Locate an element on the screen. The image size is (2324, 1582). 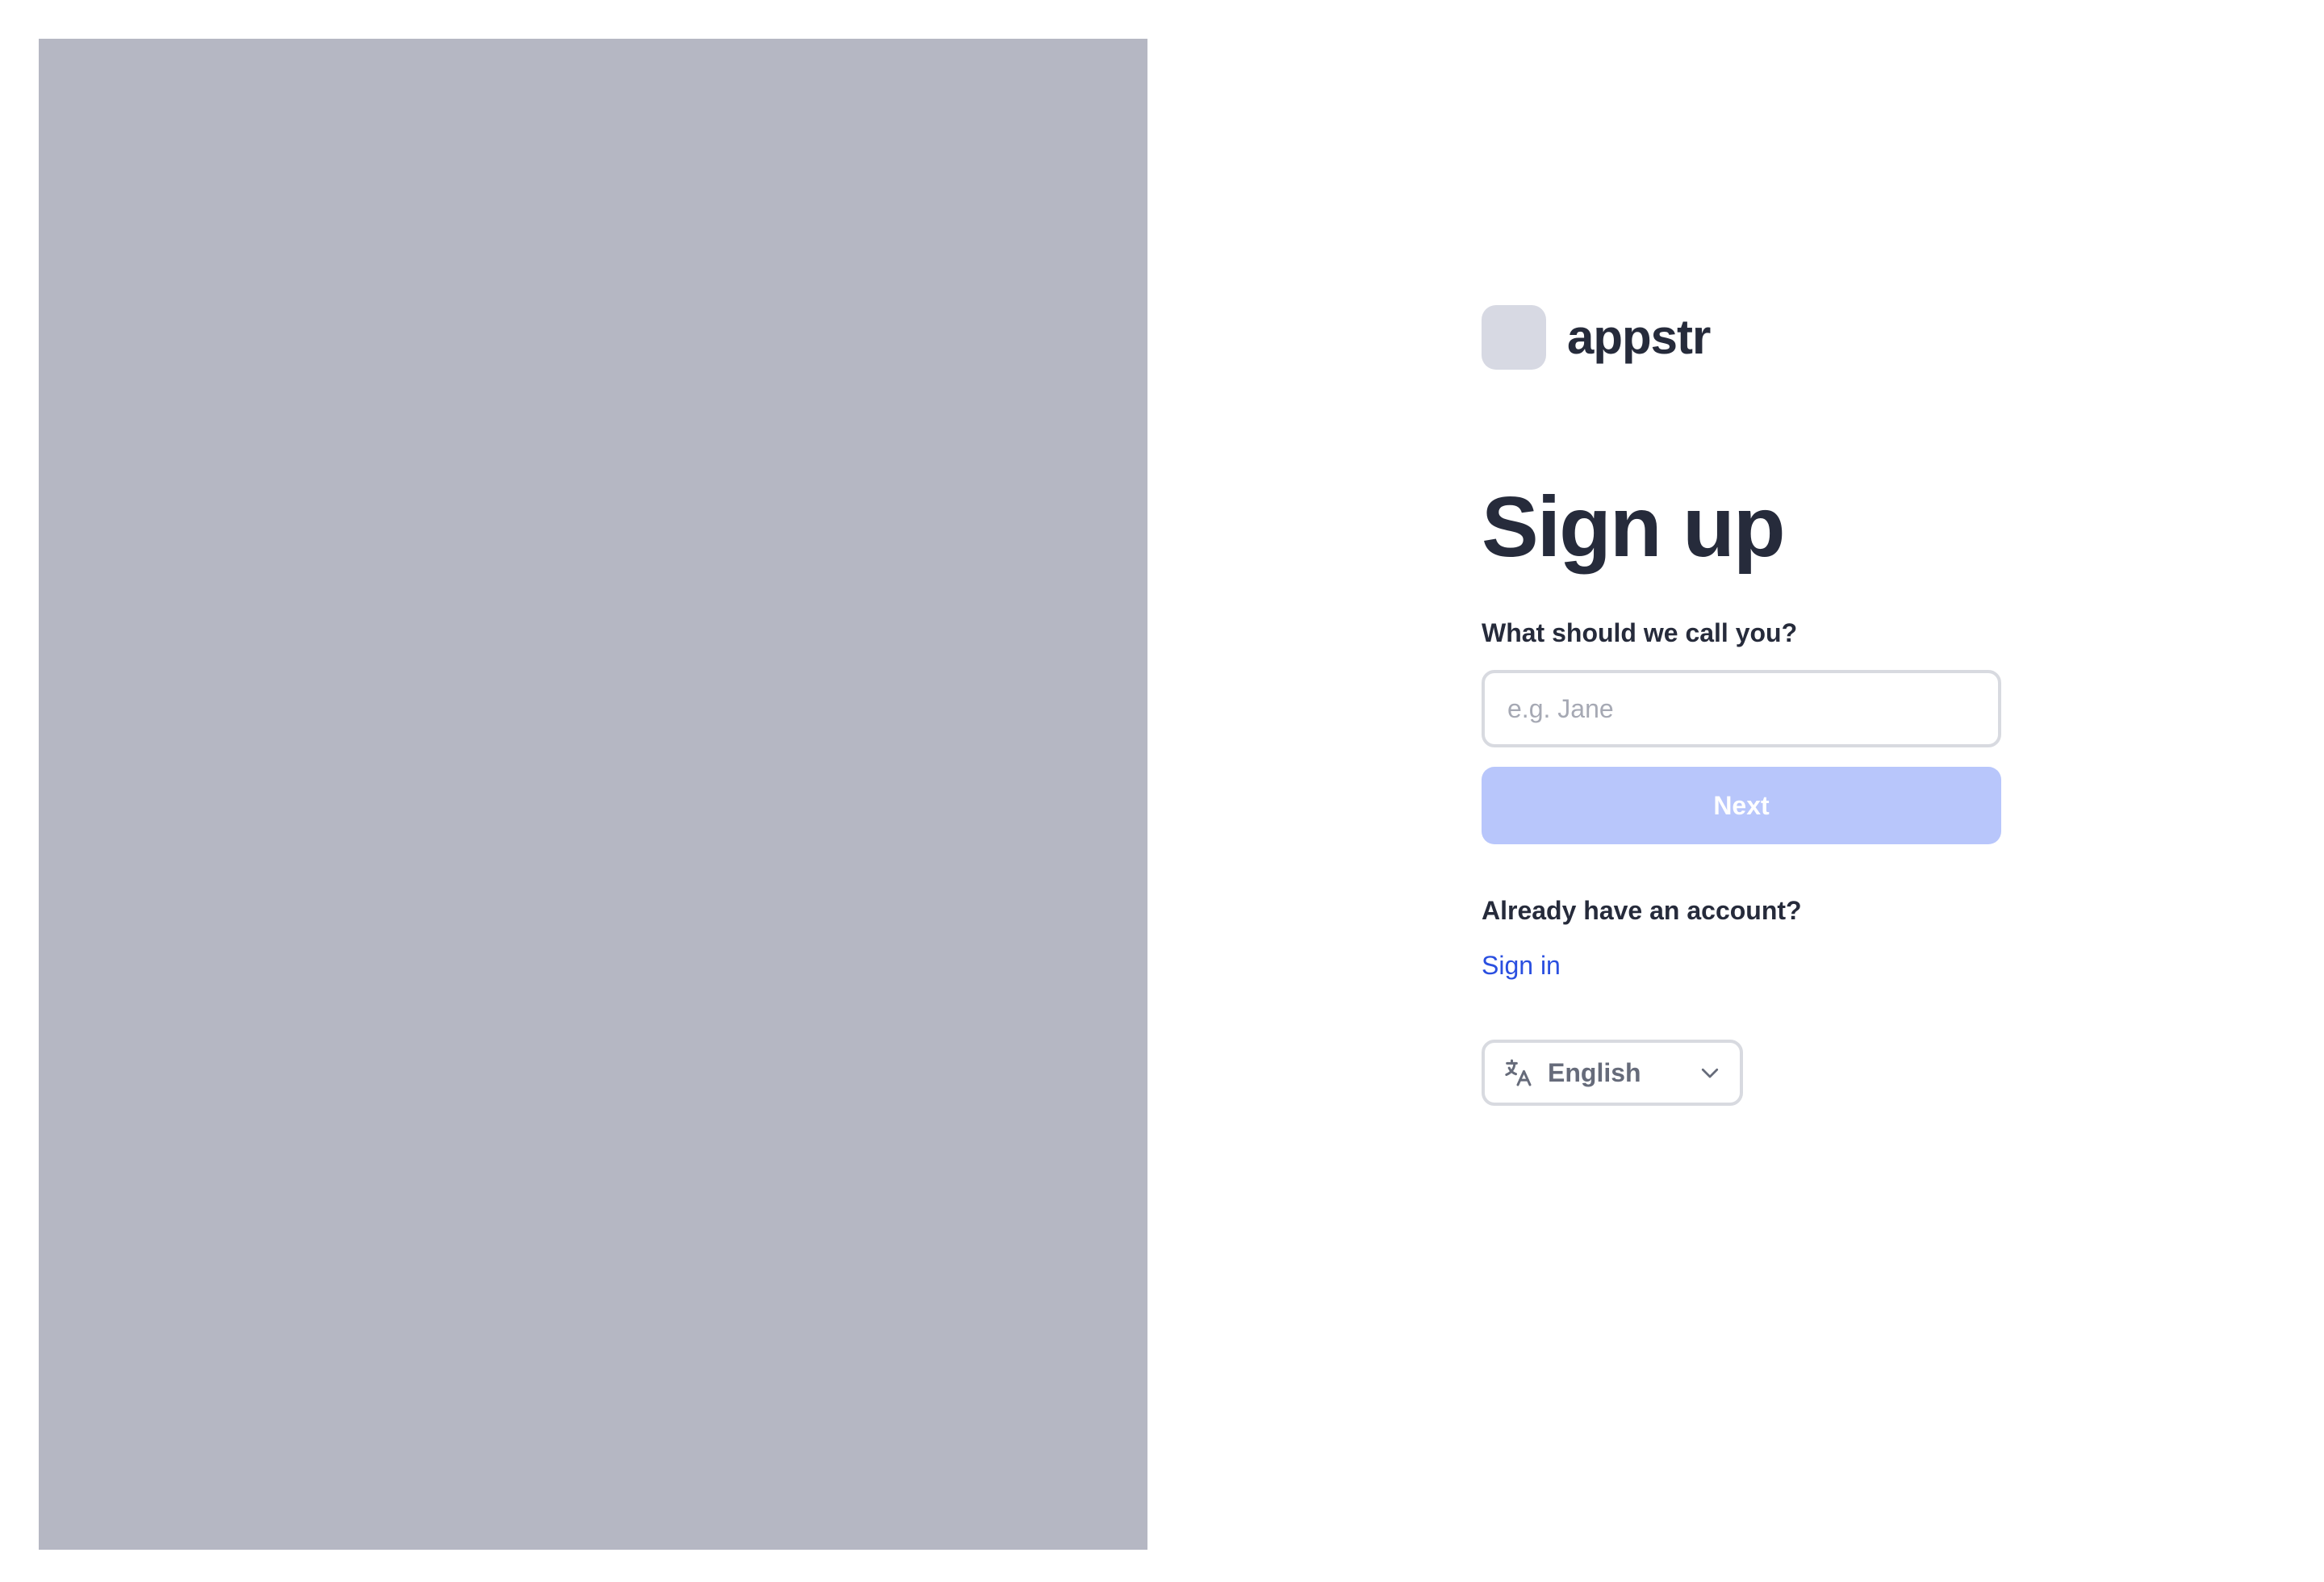
translate-icon is located at coordinates (1518, 1073).